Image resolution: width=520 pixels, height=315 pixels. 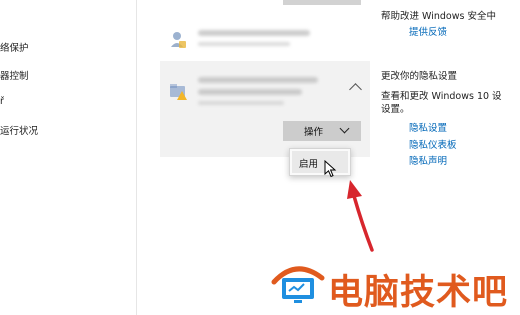 What do you see at coordinates (433, 144) in the screenshot?
I see `privacy-dashboard-link: 隐私仪表板` at bounding box center [433, 144].